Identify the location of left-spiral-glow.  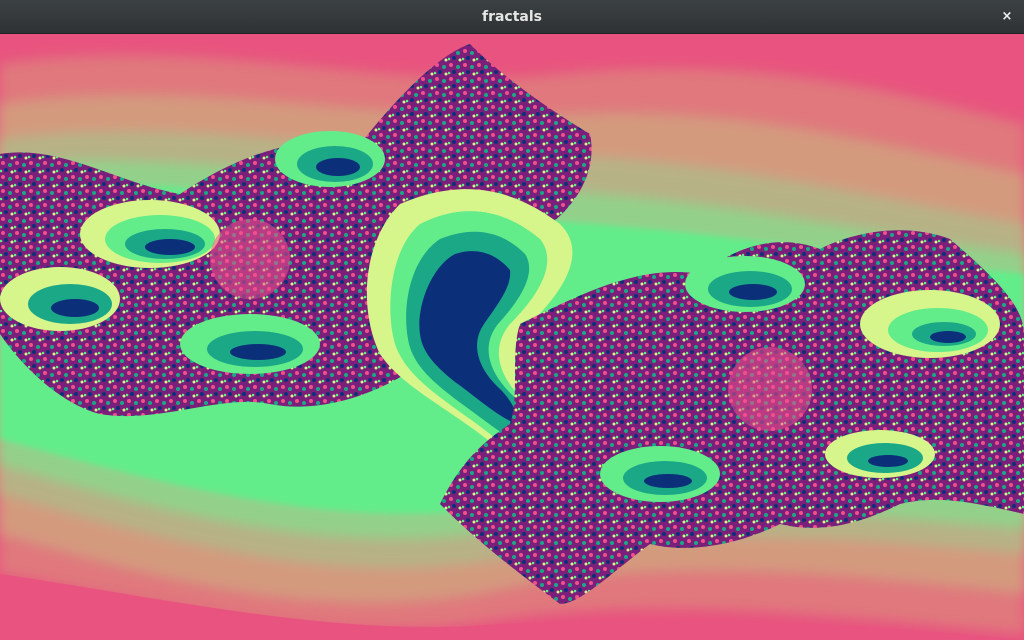
(250, 259).